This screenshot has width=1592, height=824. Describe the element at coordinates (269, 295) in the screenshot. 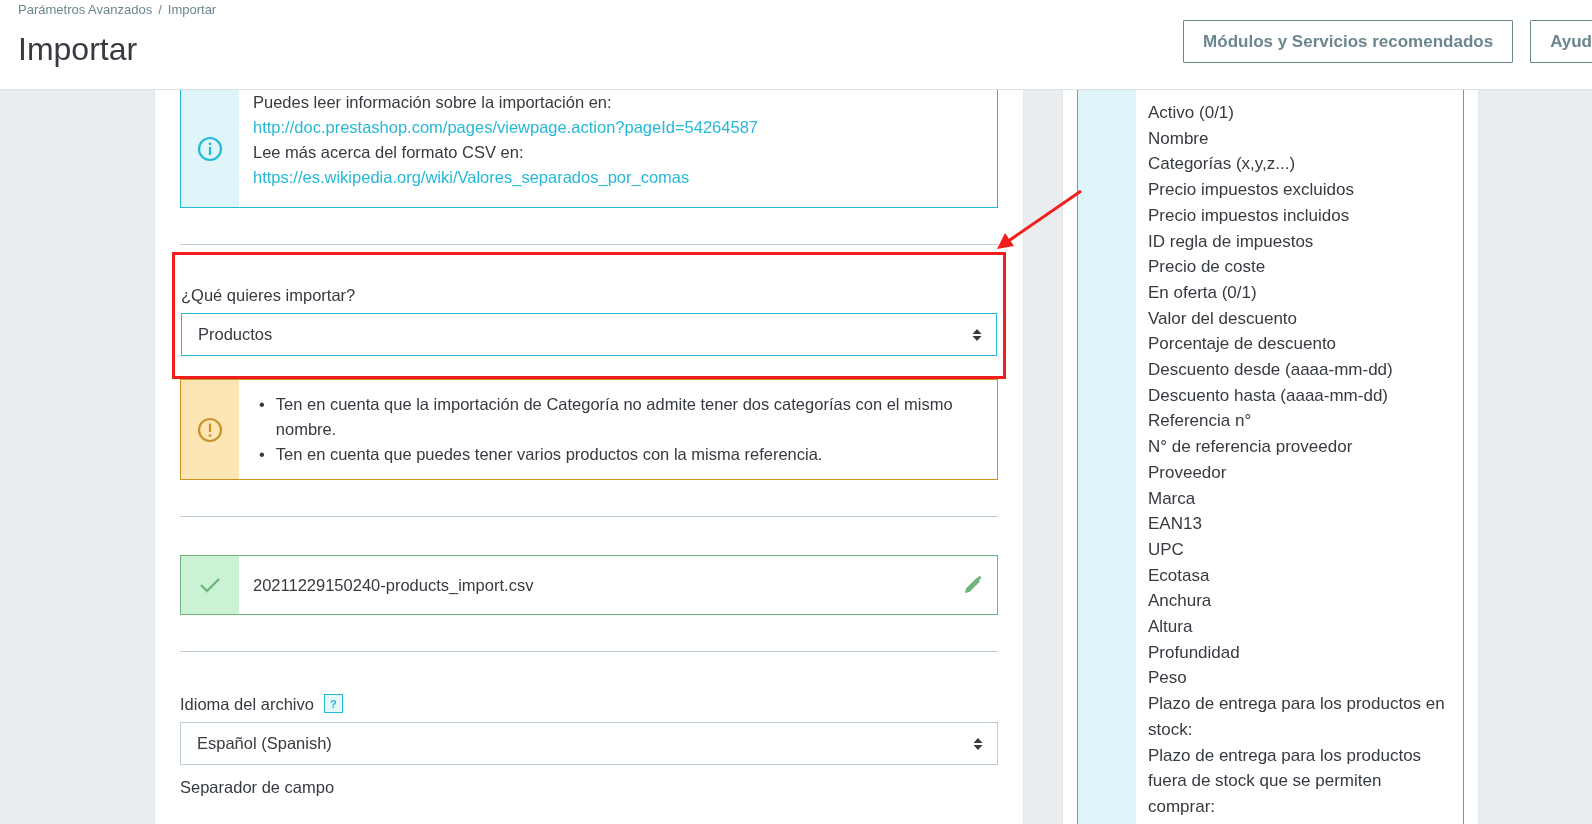

I see `field-label: ¿Qué quieres importar?` at that location.